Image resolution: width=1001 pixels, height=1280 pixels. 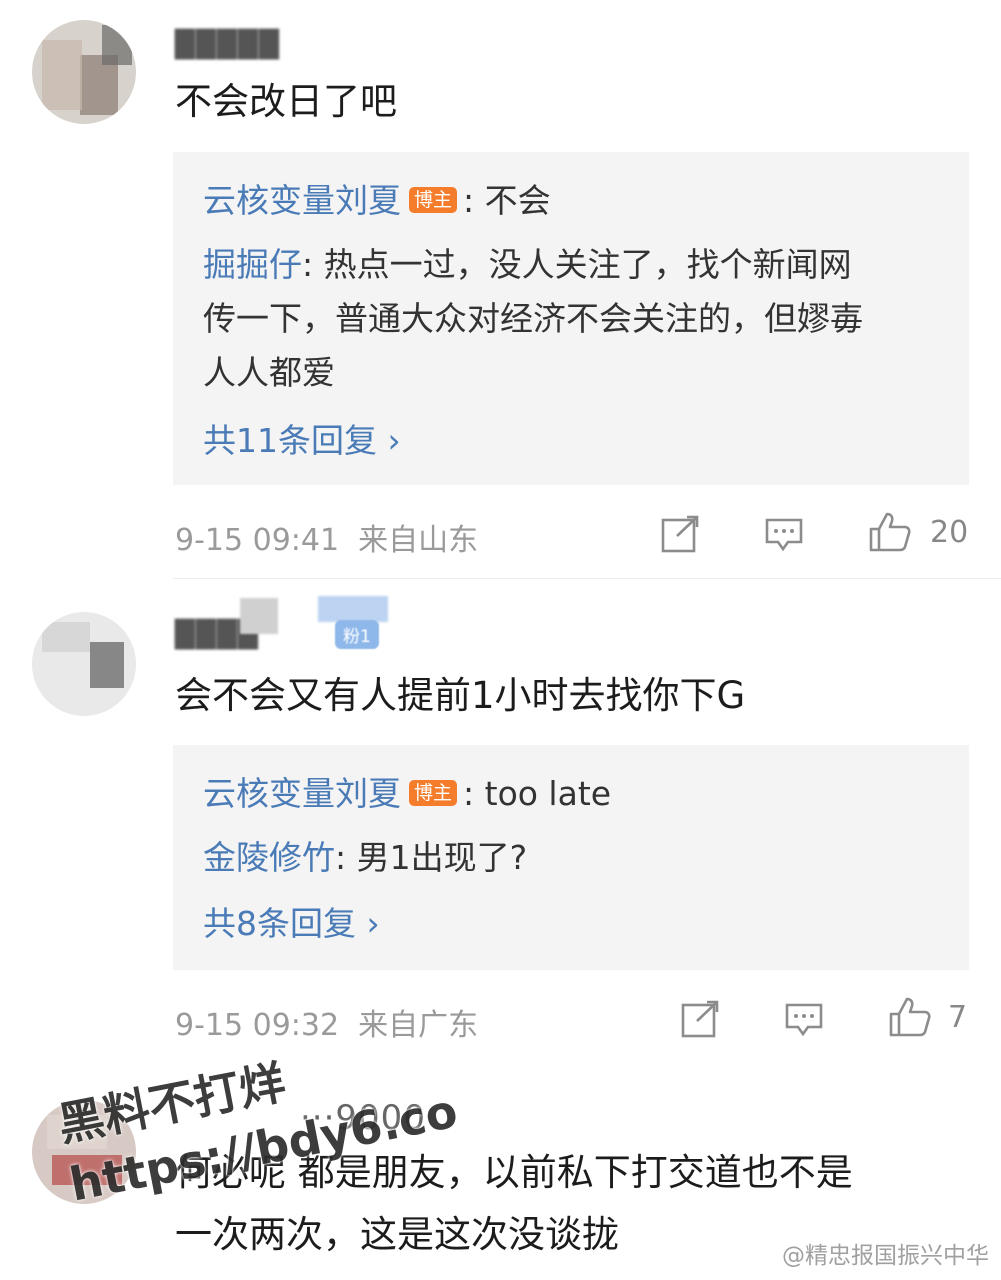 I want to click on comment-text: 不会改日了吧, so click(x=286, y=101).